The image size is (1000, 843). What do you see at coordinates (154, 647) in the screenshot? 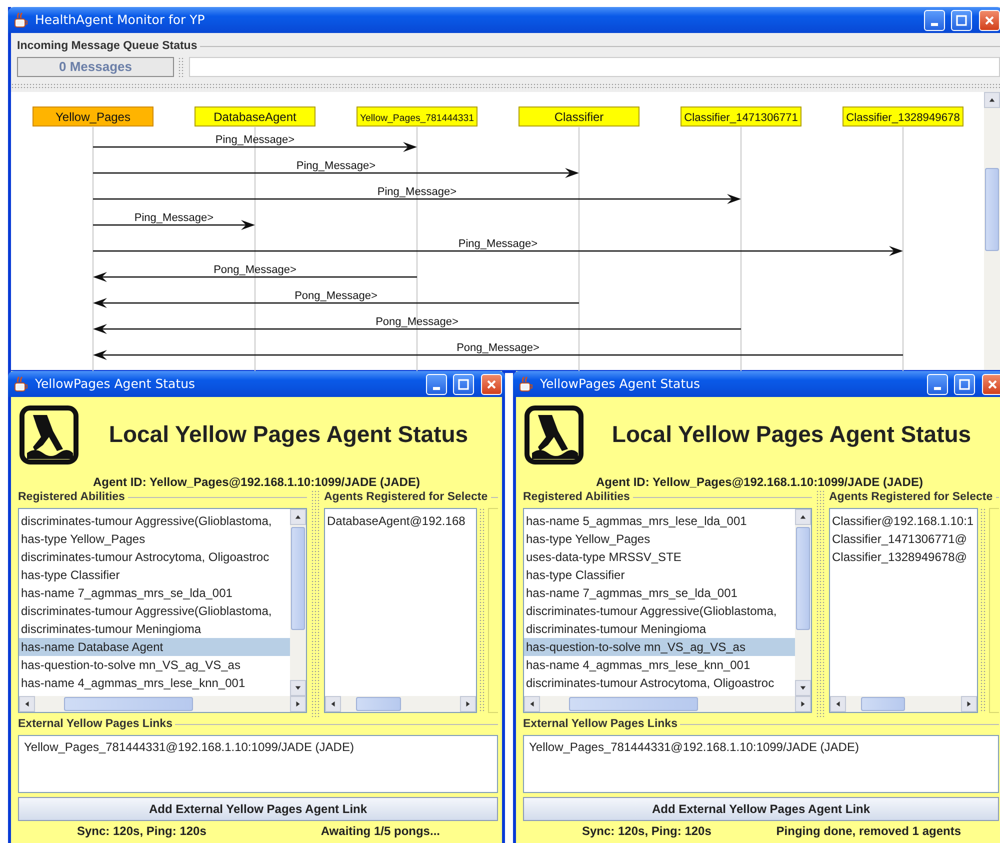
I see `list-item: has-name Database Agent` at bounding box center [154, 647].